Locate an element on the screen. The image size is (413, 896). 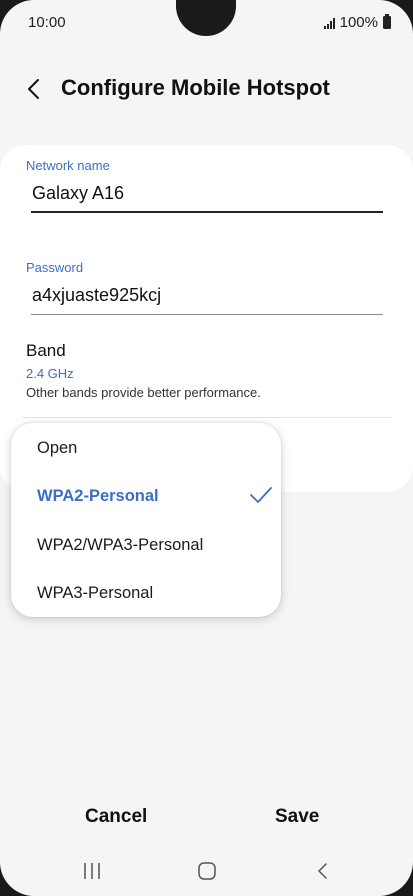
signal-icon is located at coordinates (329, 23).